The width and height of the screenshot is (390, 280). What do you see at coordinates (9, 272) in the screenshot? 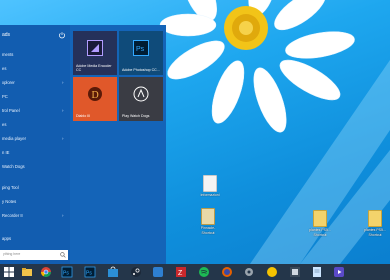
I see `windows-start-icon` at bounding box center [9, 272].